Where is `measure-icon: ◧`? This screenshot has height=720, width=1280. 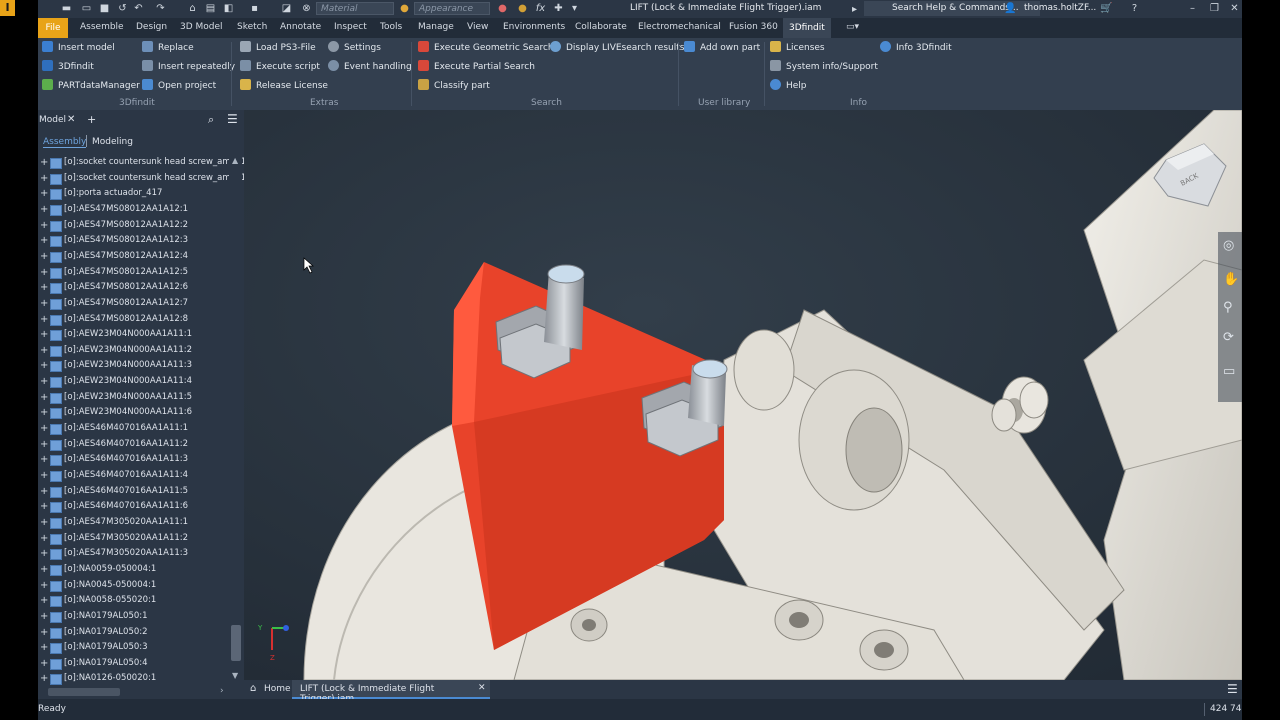
measure-icon: ◧ is located at coordinates (228, 8).